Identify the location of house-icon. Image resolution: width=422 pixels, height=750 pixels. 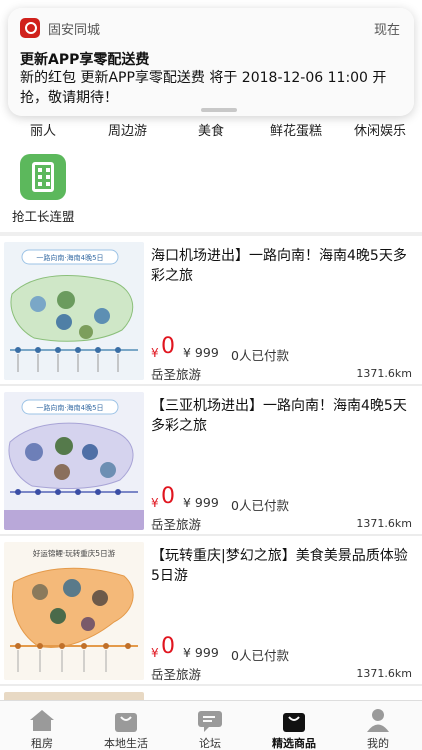
(42, 720).